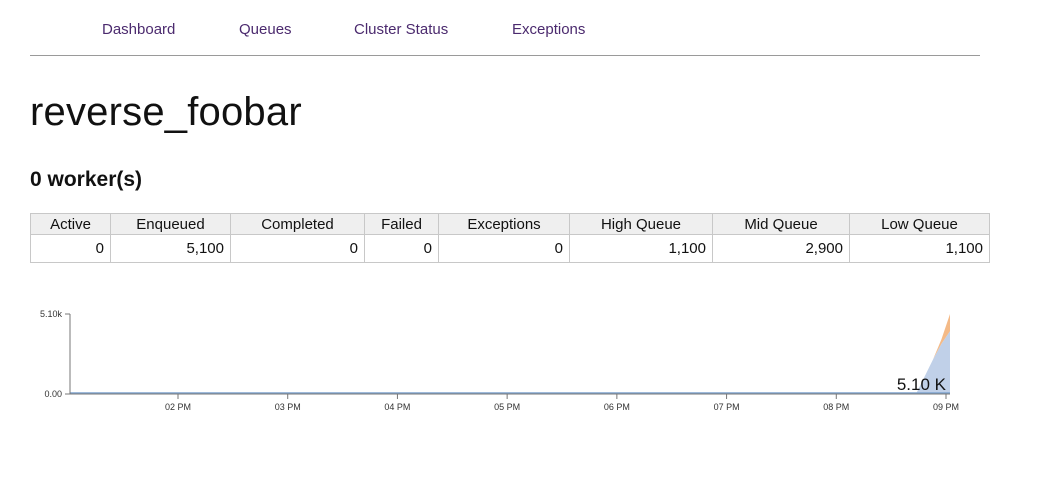 Image resolution: width=1037 pixels, height=487 pixels. Describe the element at coordinates (617, 407) in the screenshot. I see `x-tick-label: 06 PM` at that location.